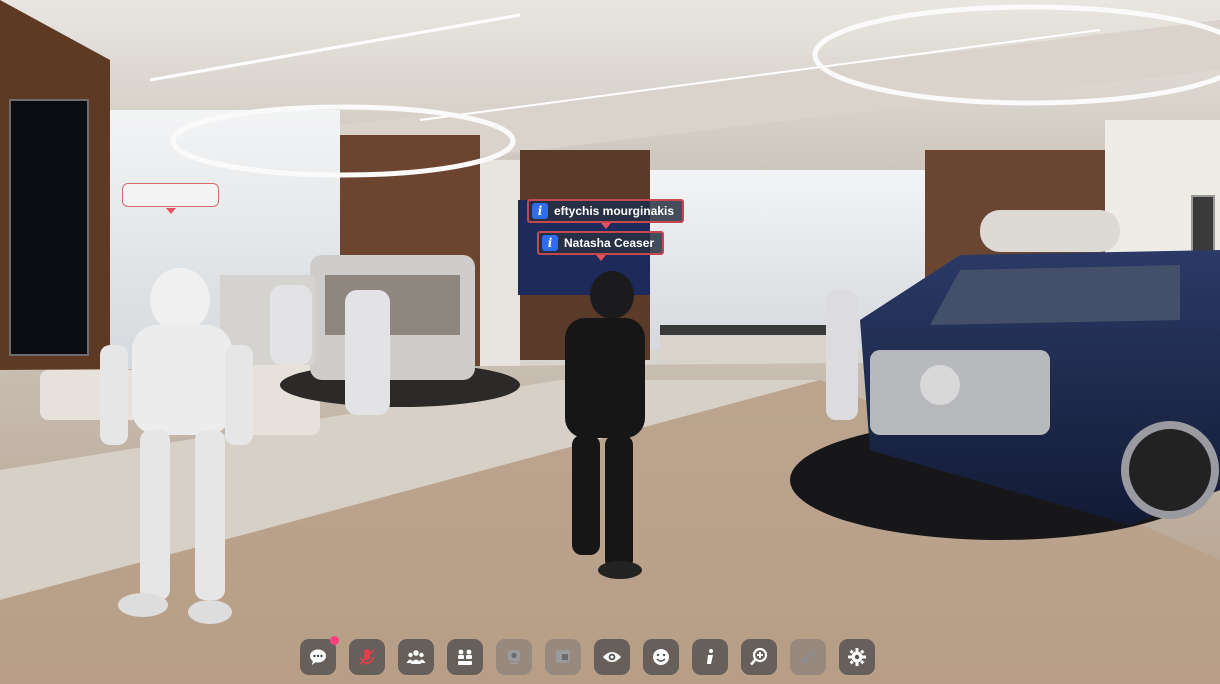  I want to click on chat-bubble-icon, so click(318, 657).